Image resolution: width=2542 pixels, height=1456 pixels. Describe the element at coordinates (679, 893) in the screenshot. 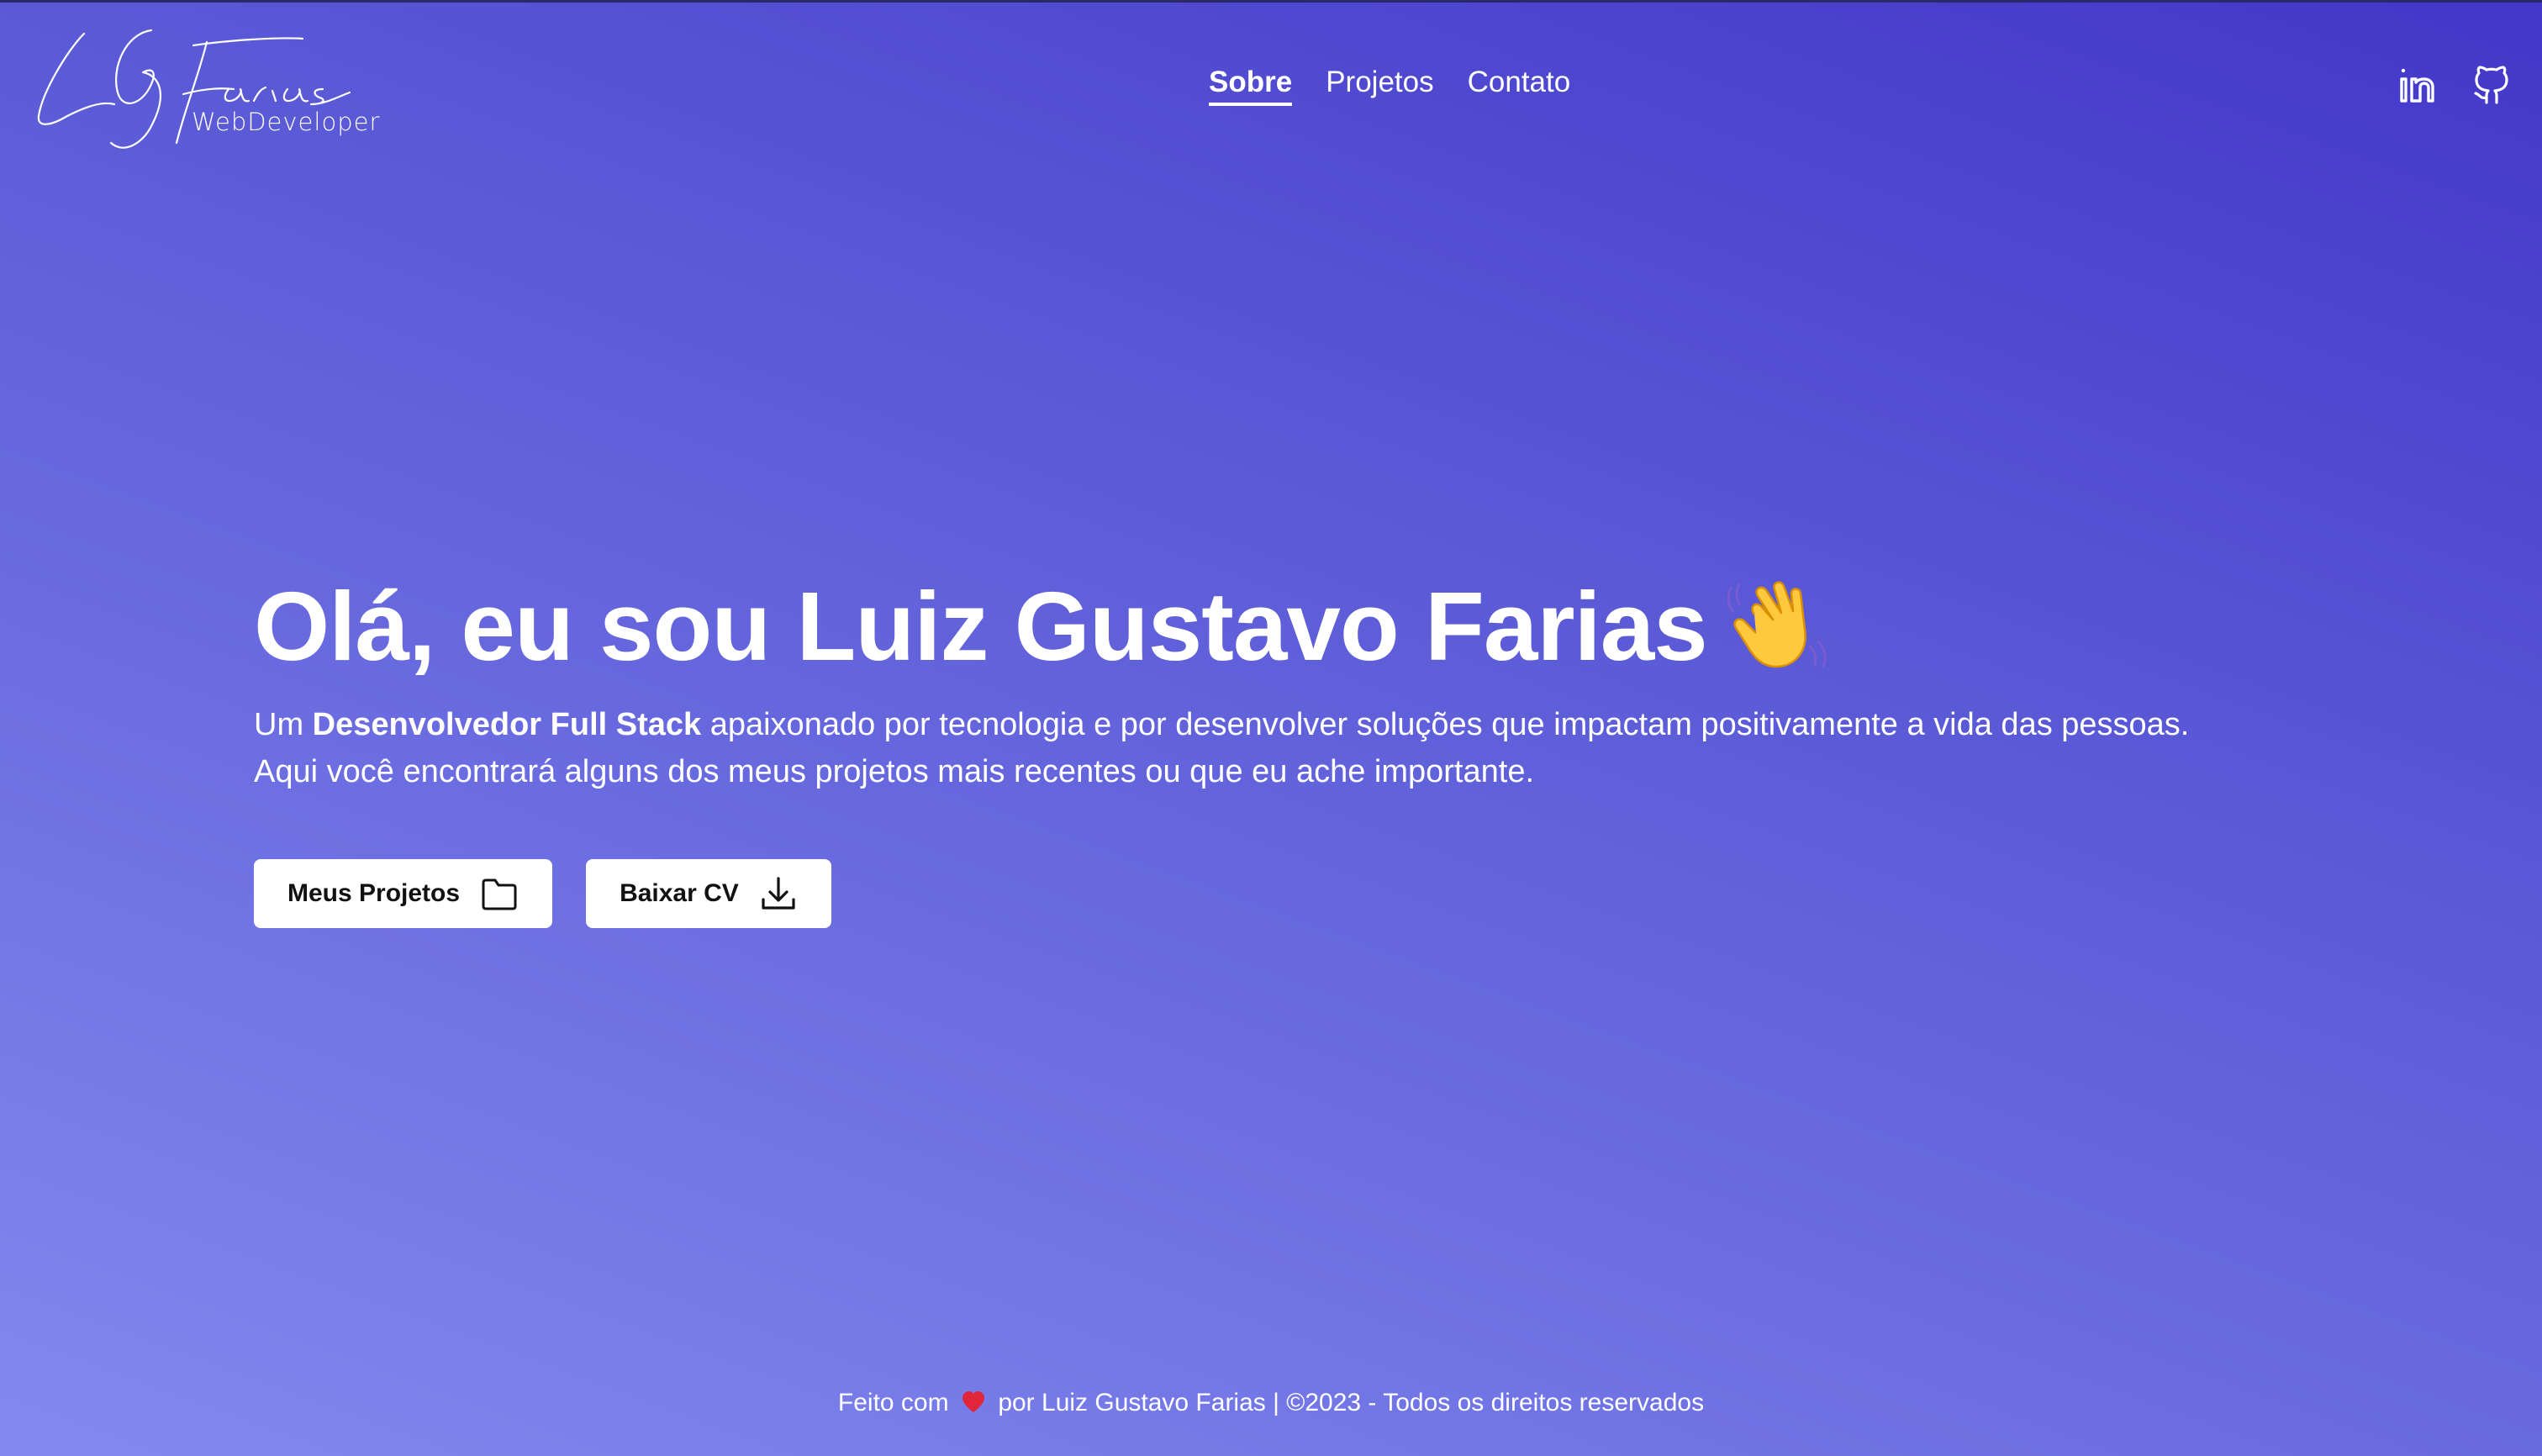

I see `baixar-cv-label: Baixar CV` at that location.